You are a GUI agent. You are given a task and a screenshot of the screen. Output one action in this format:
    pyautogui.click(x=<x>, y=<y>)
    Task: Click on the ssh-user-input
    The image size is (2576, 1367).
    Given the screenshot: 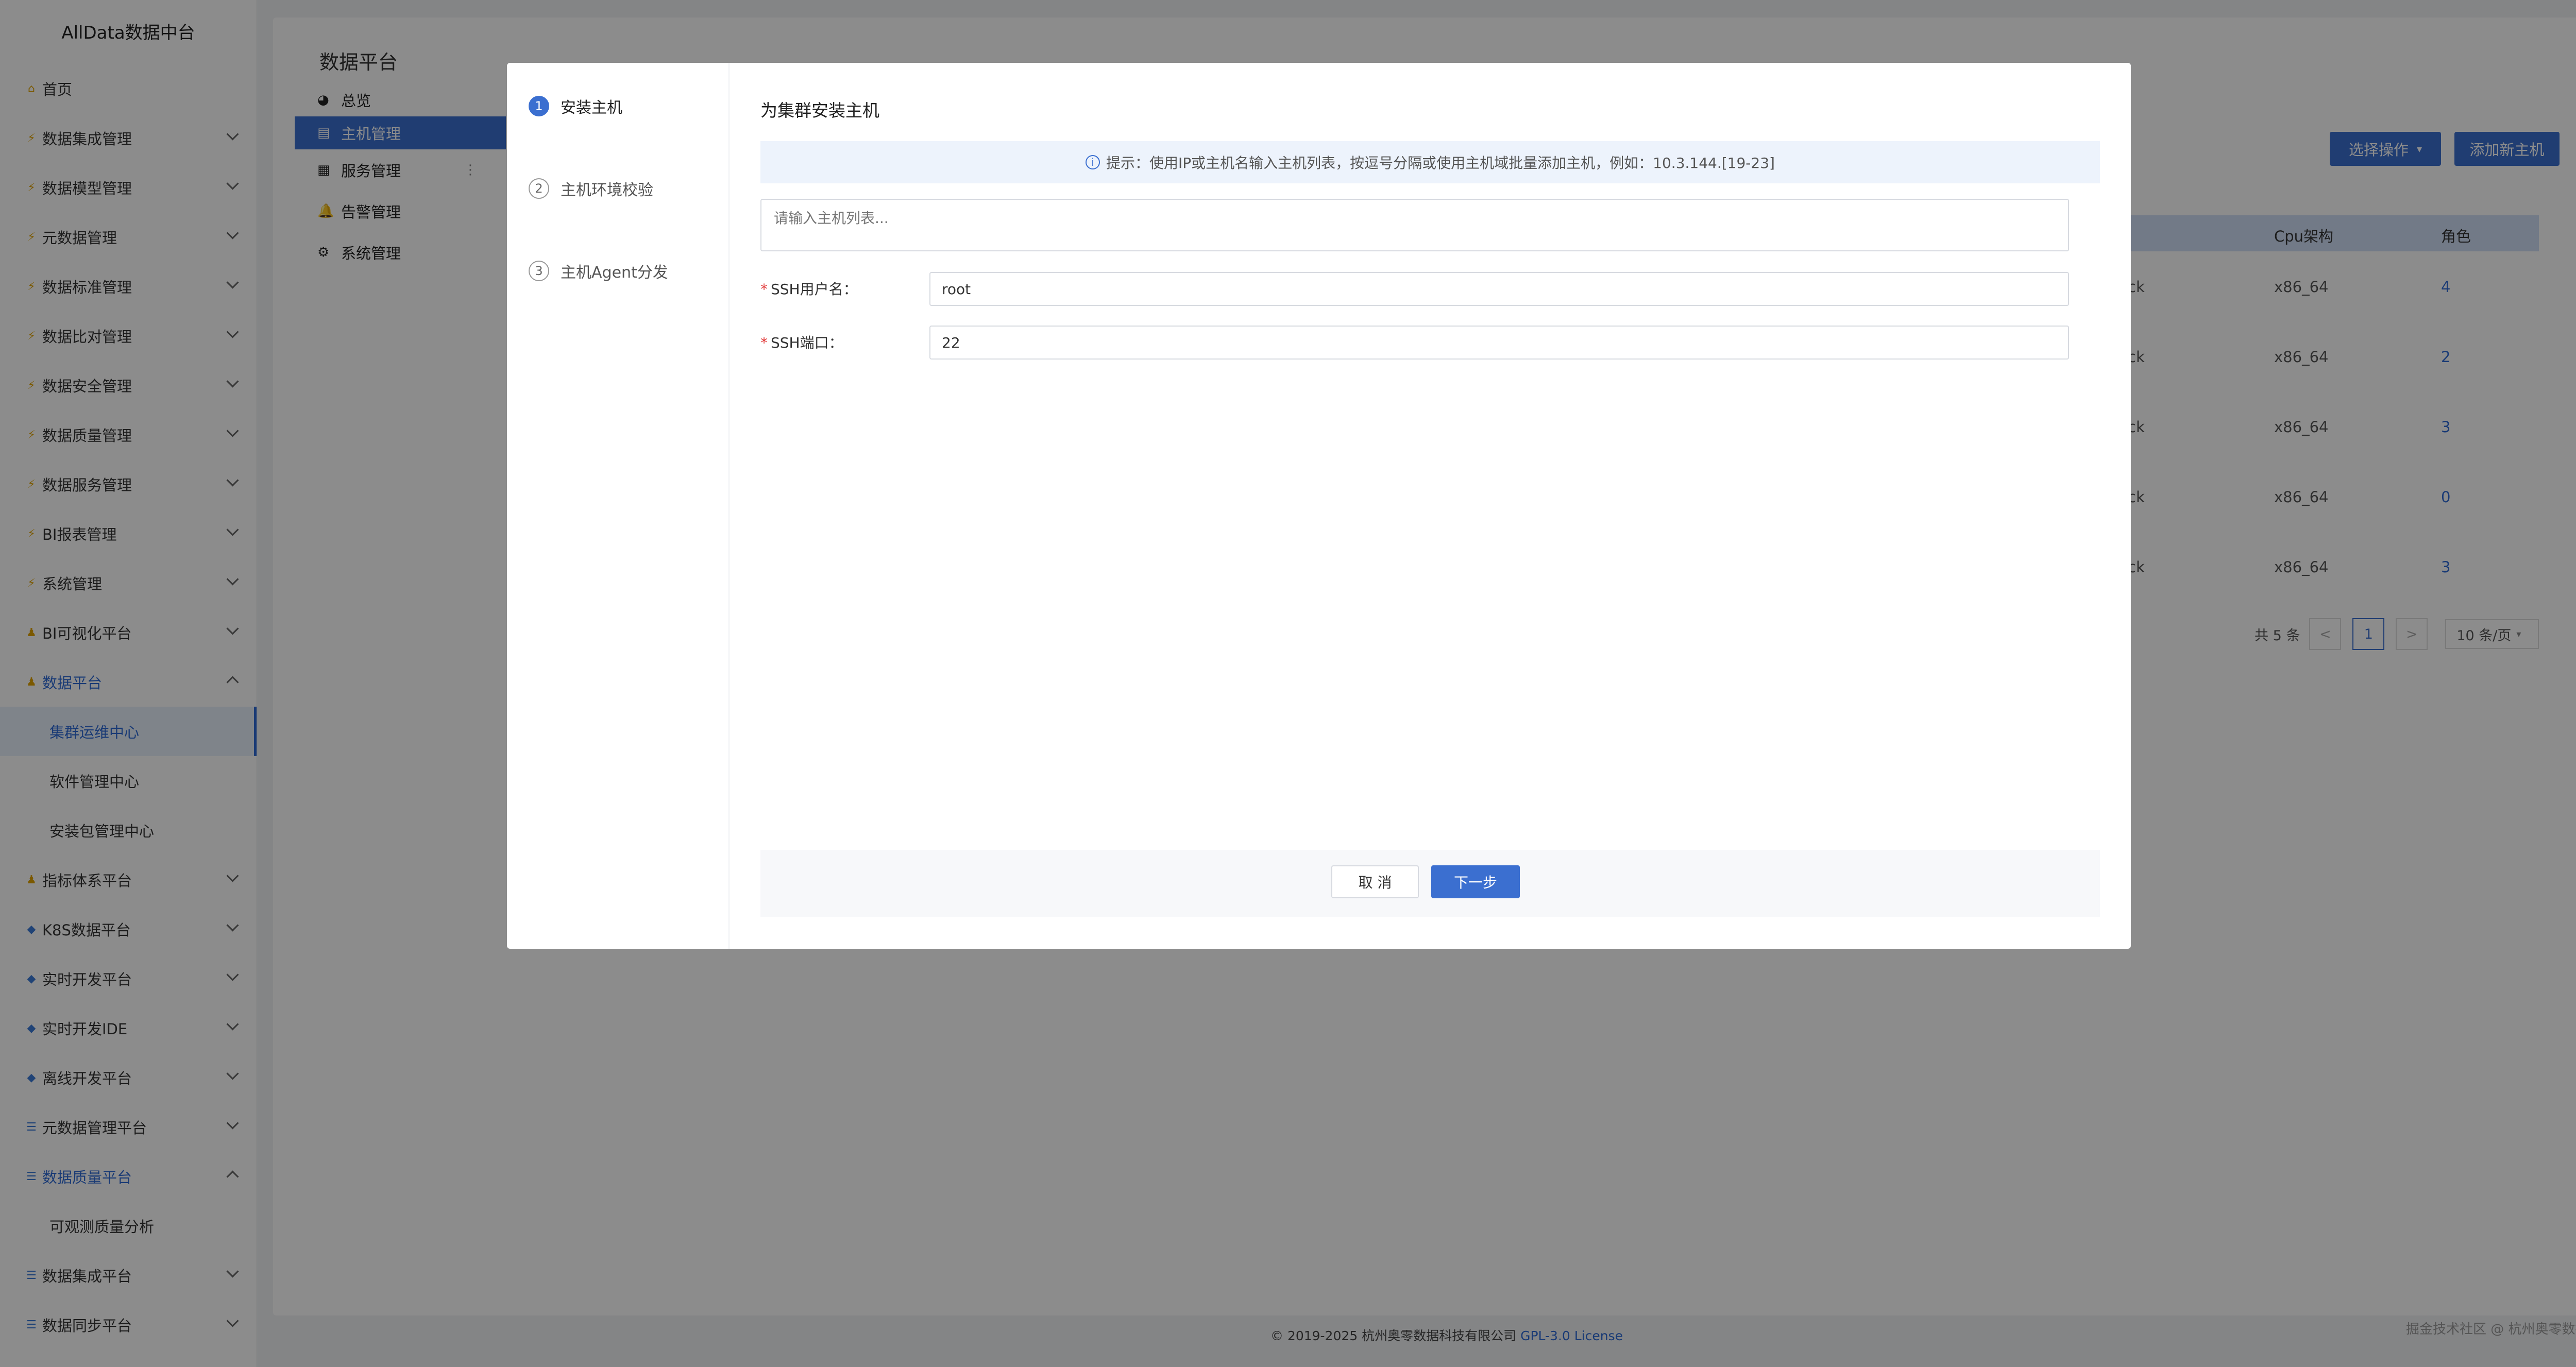 What is the action you would take?
    pyautogui.click(x=1499, y=289)
    